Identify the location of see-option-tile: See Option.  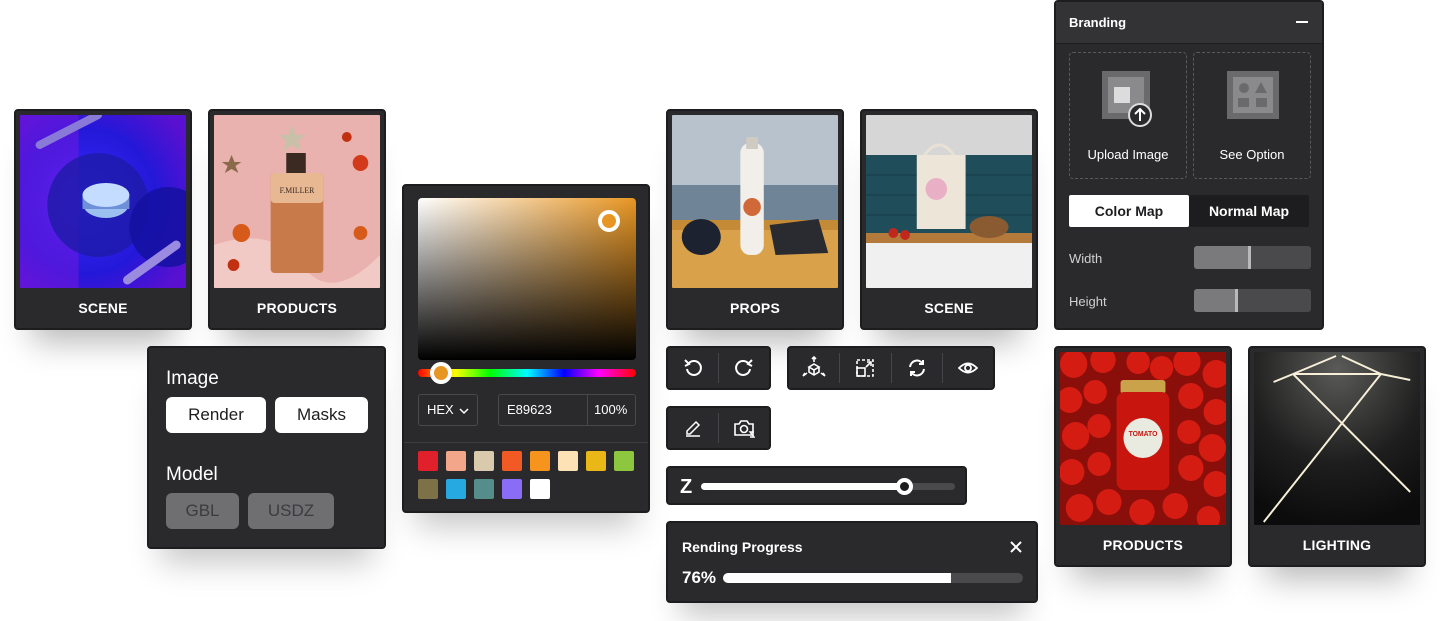
(1252, 115).